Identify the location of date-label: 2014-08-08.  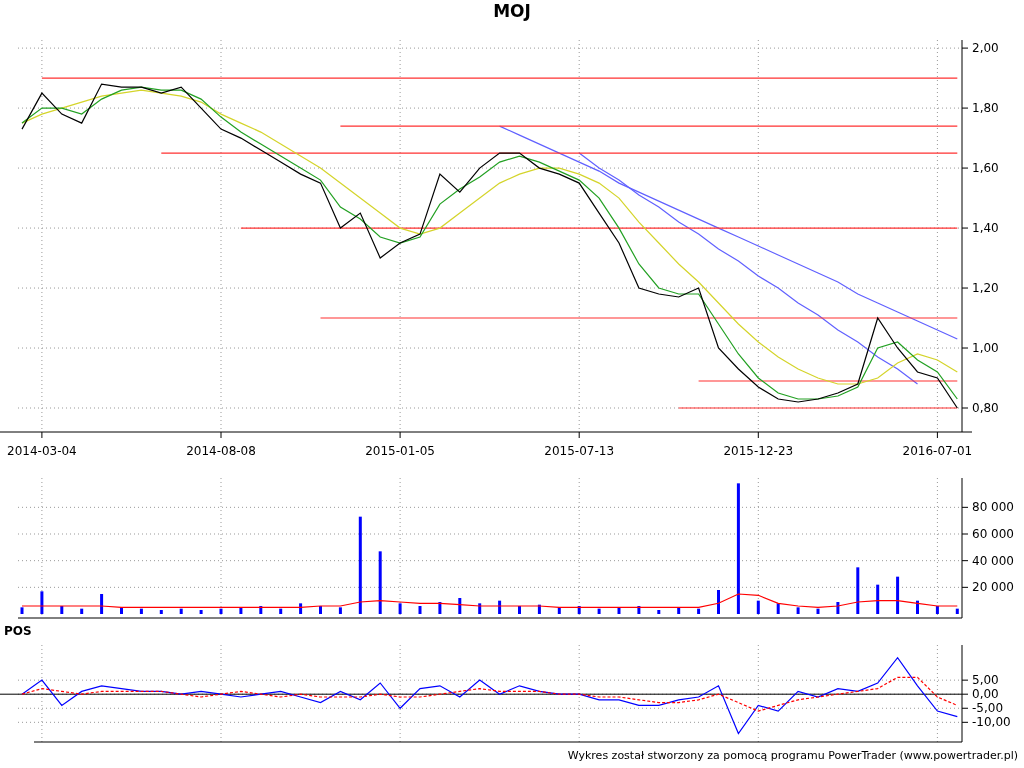
(221, 451).